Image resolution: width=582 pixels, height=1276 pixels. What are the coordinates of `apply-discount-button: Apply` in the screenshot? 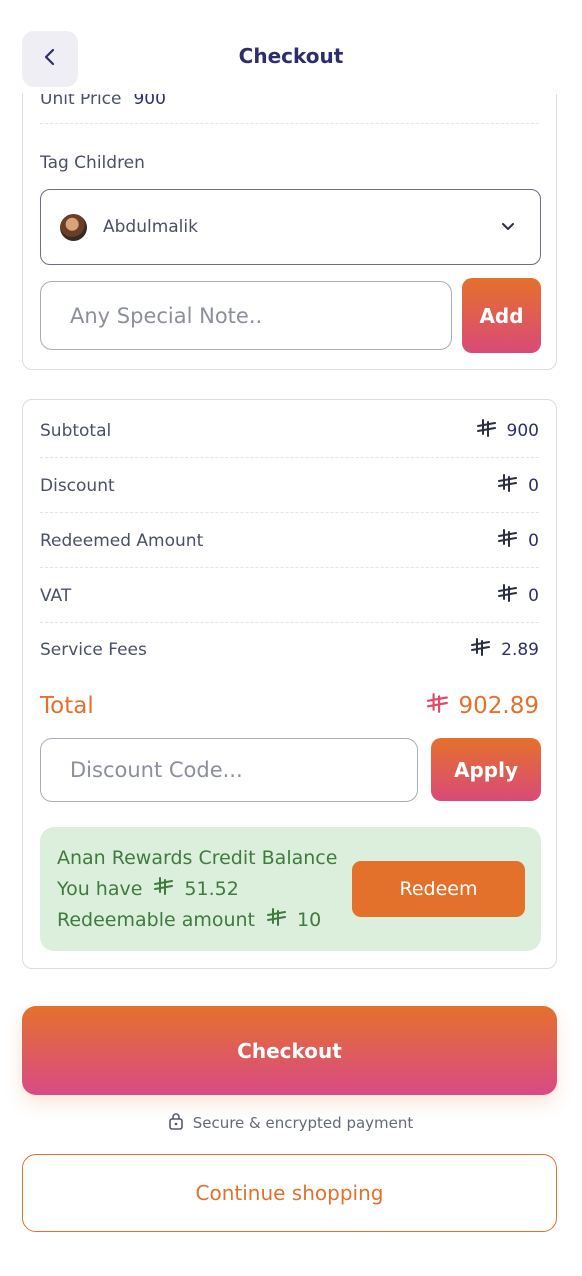 It's located at (486, 769).